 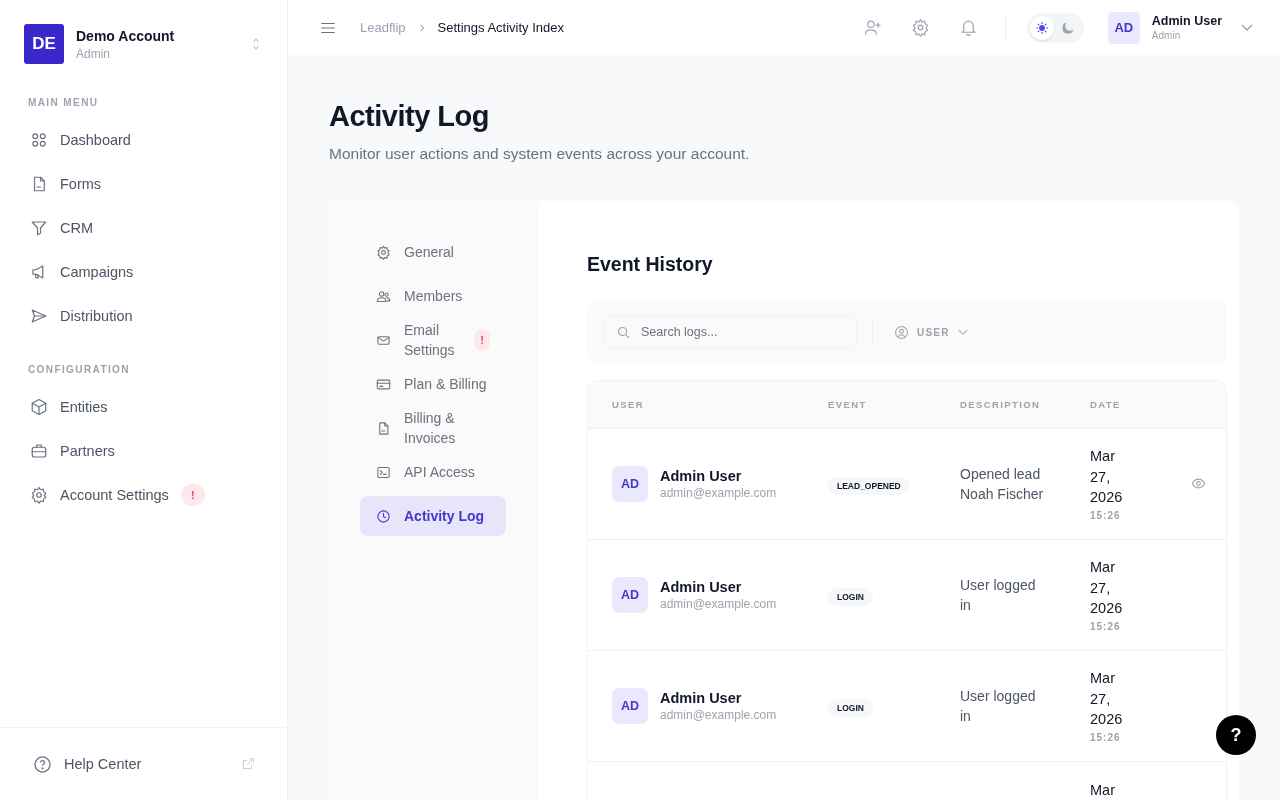 I want to click on nav-item: Campaigns, so click(x=143, y=272).